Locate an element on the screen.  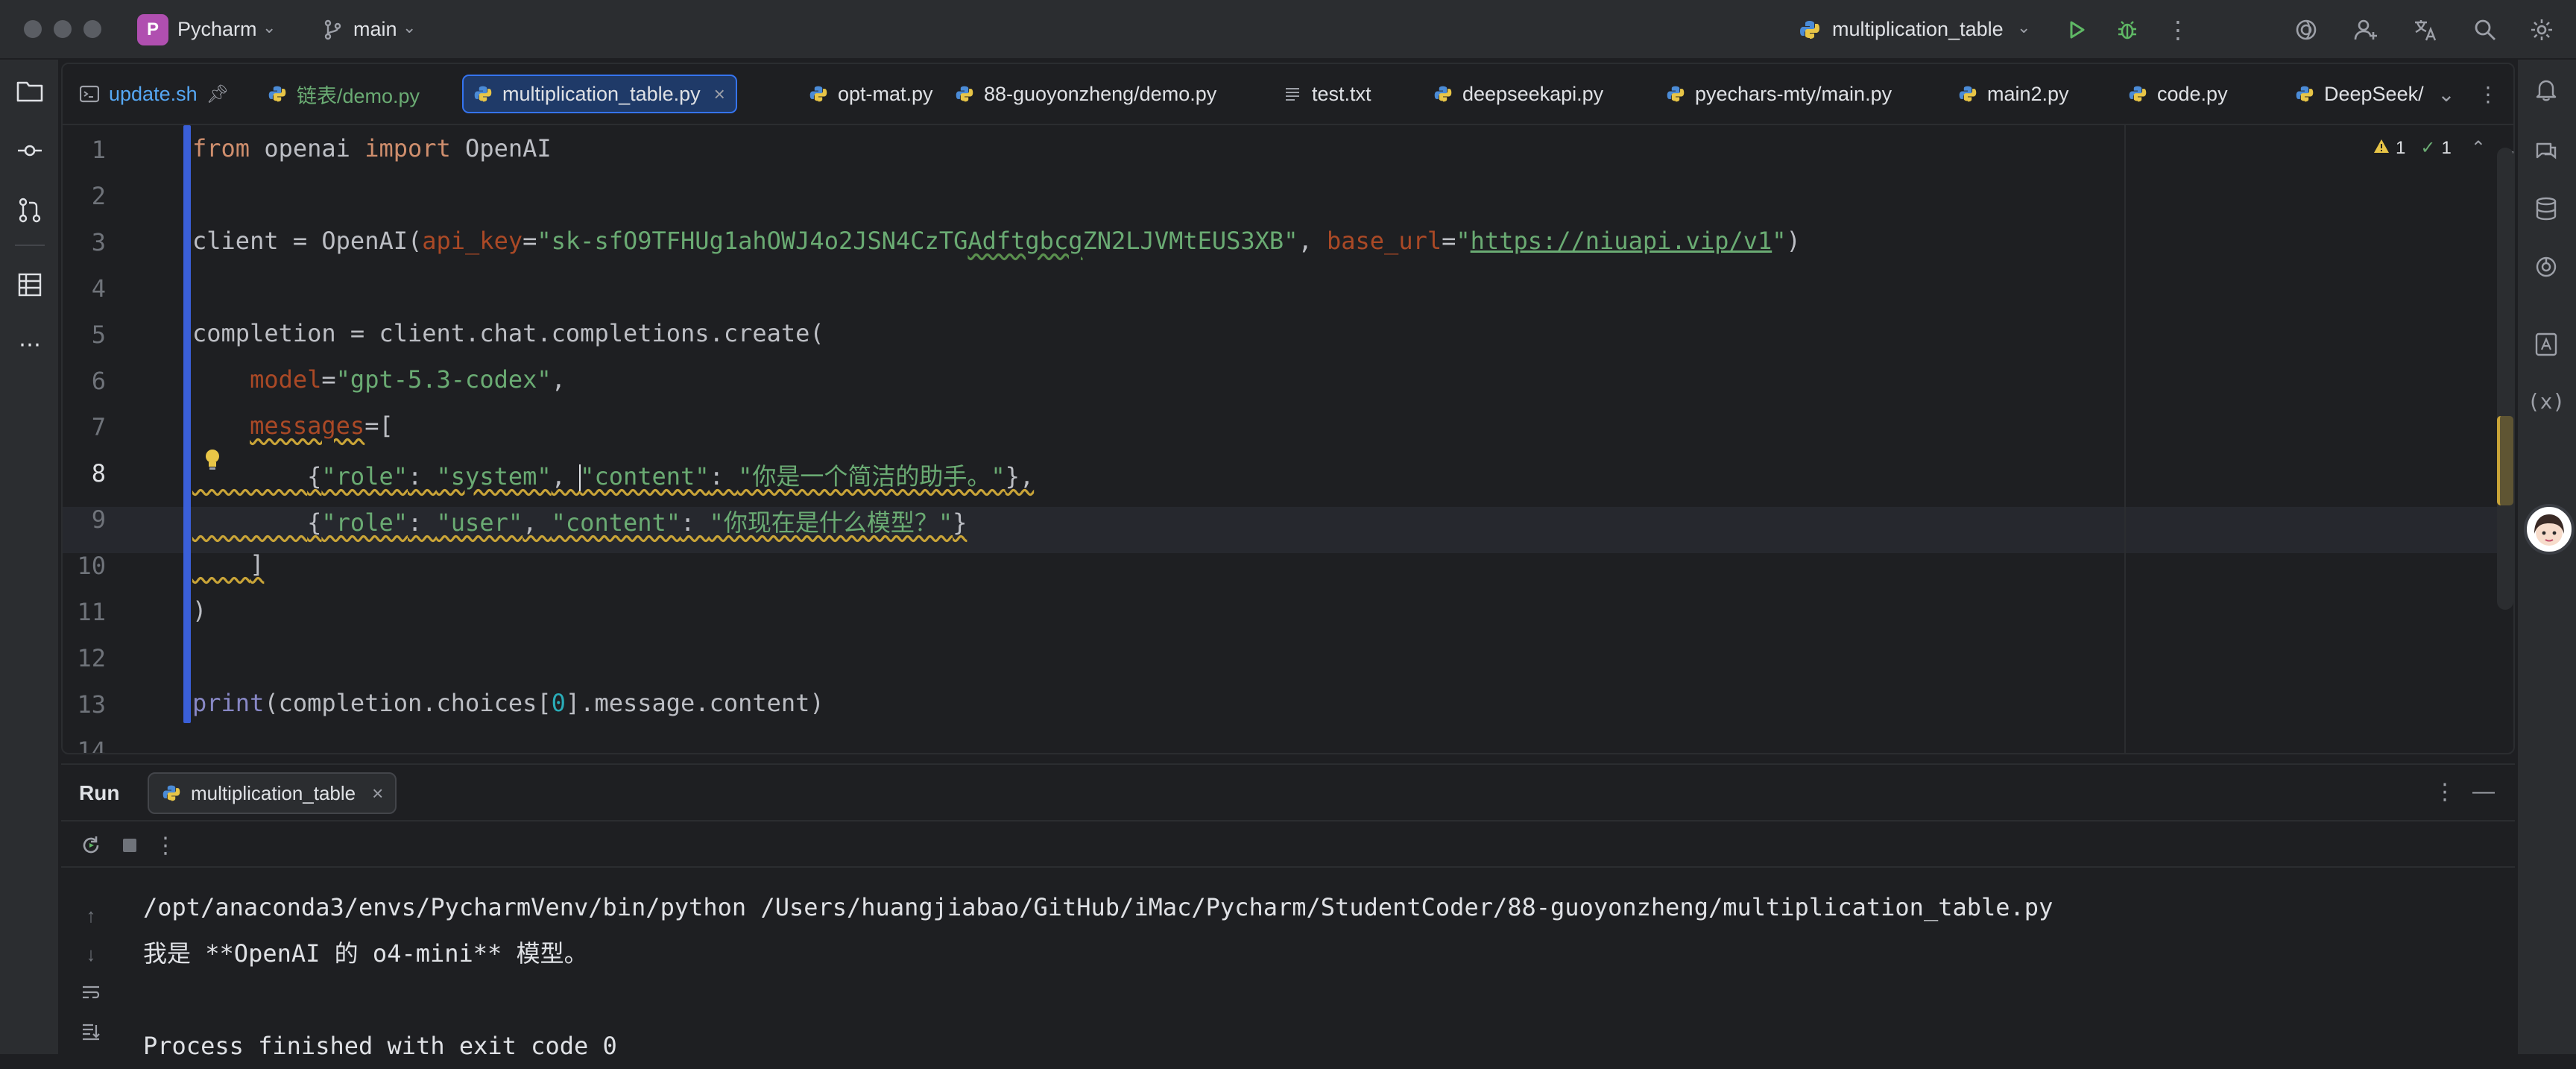
tab-code: code.py is located at coordinates (2177, 94).